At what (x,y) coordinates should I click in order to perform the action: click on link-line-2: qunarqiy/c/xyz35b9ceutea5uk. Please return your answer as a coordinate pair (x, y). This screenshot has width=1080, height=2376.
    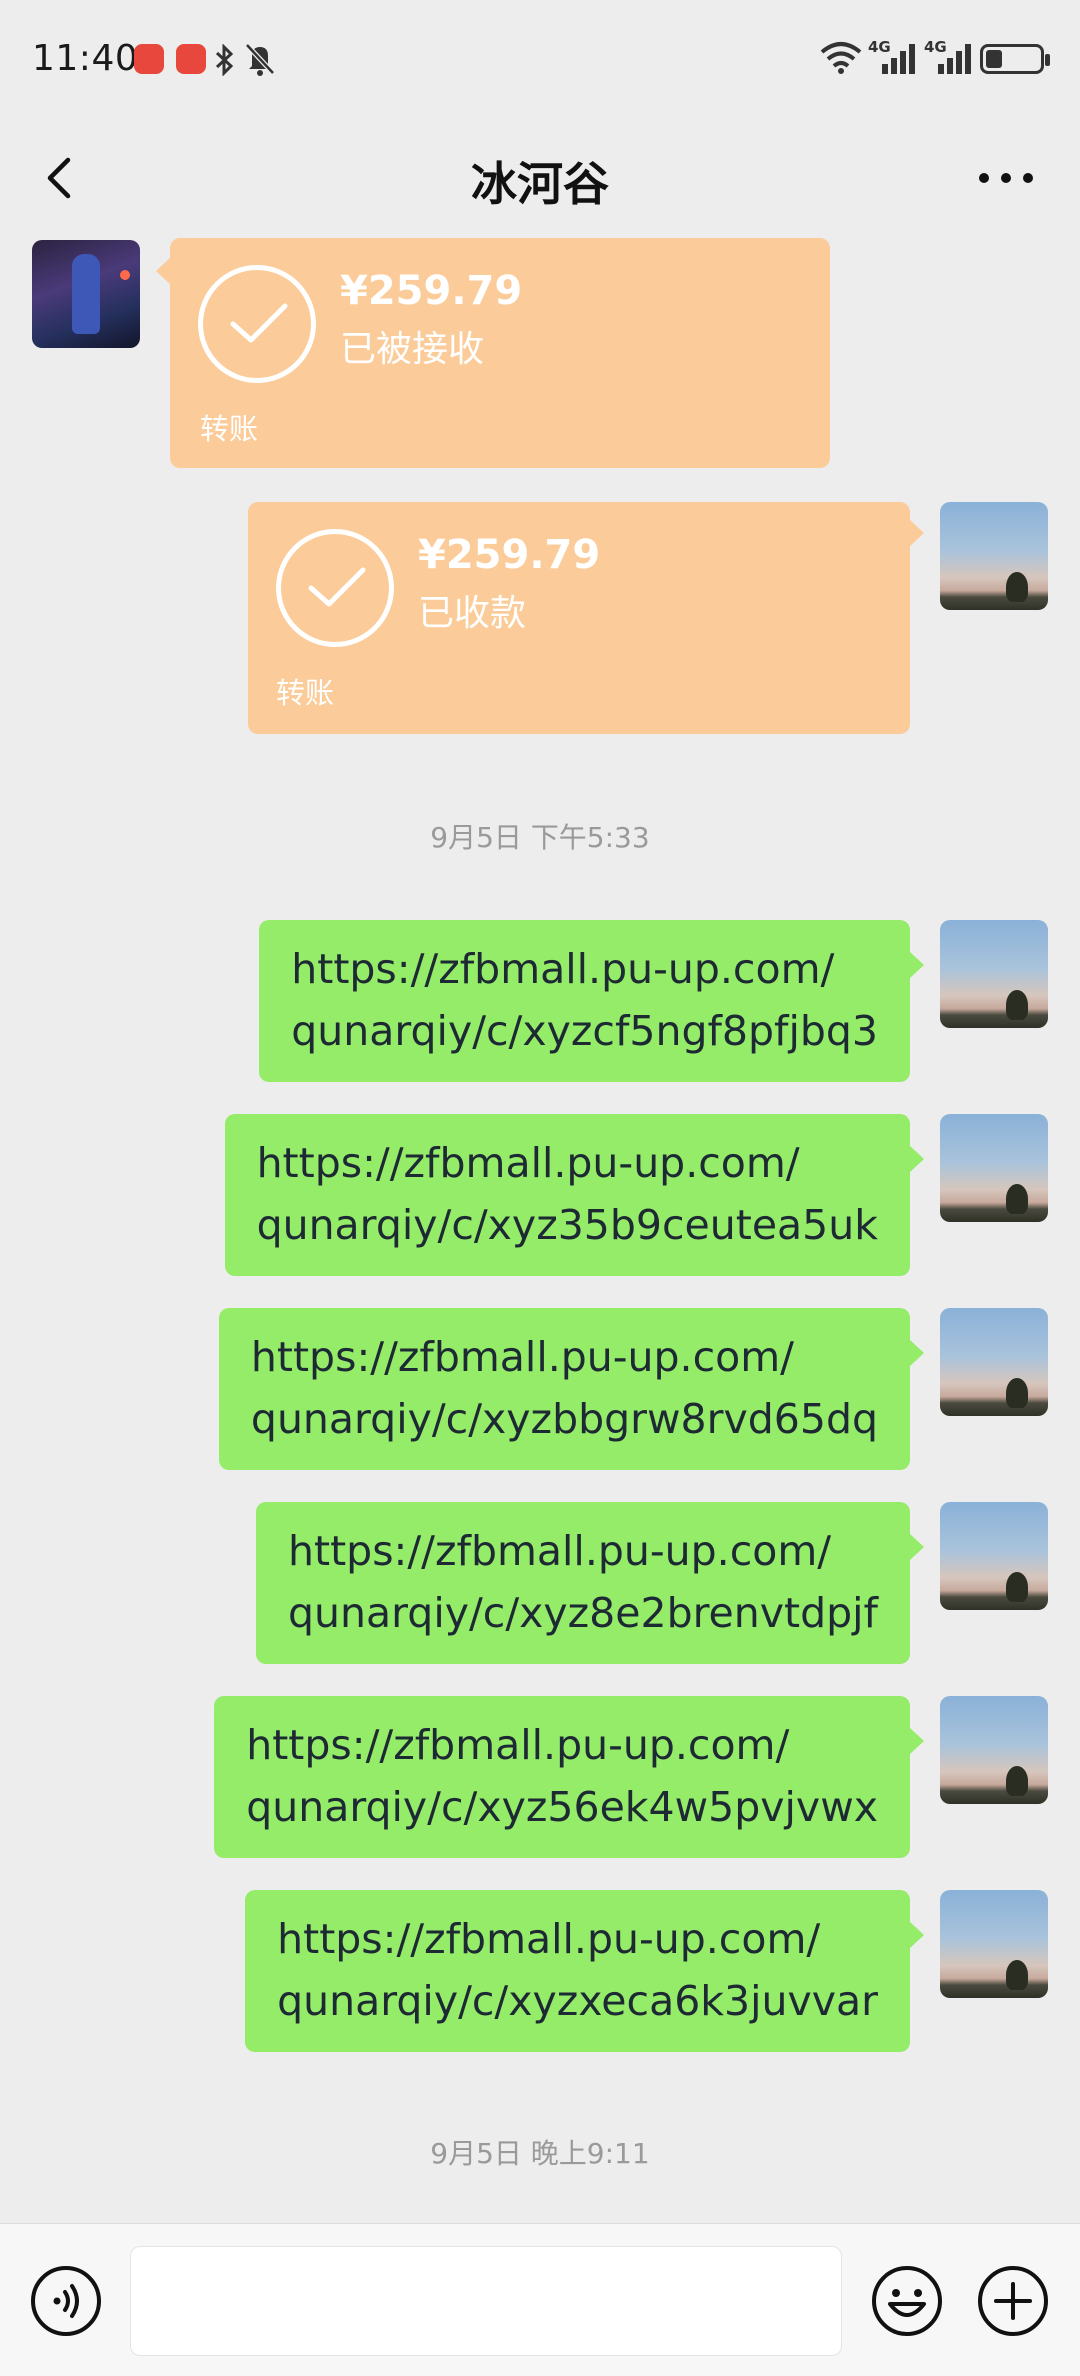
    Looking at the image, I should click on (567, 1225).